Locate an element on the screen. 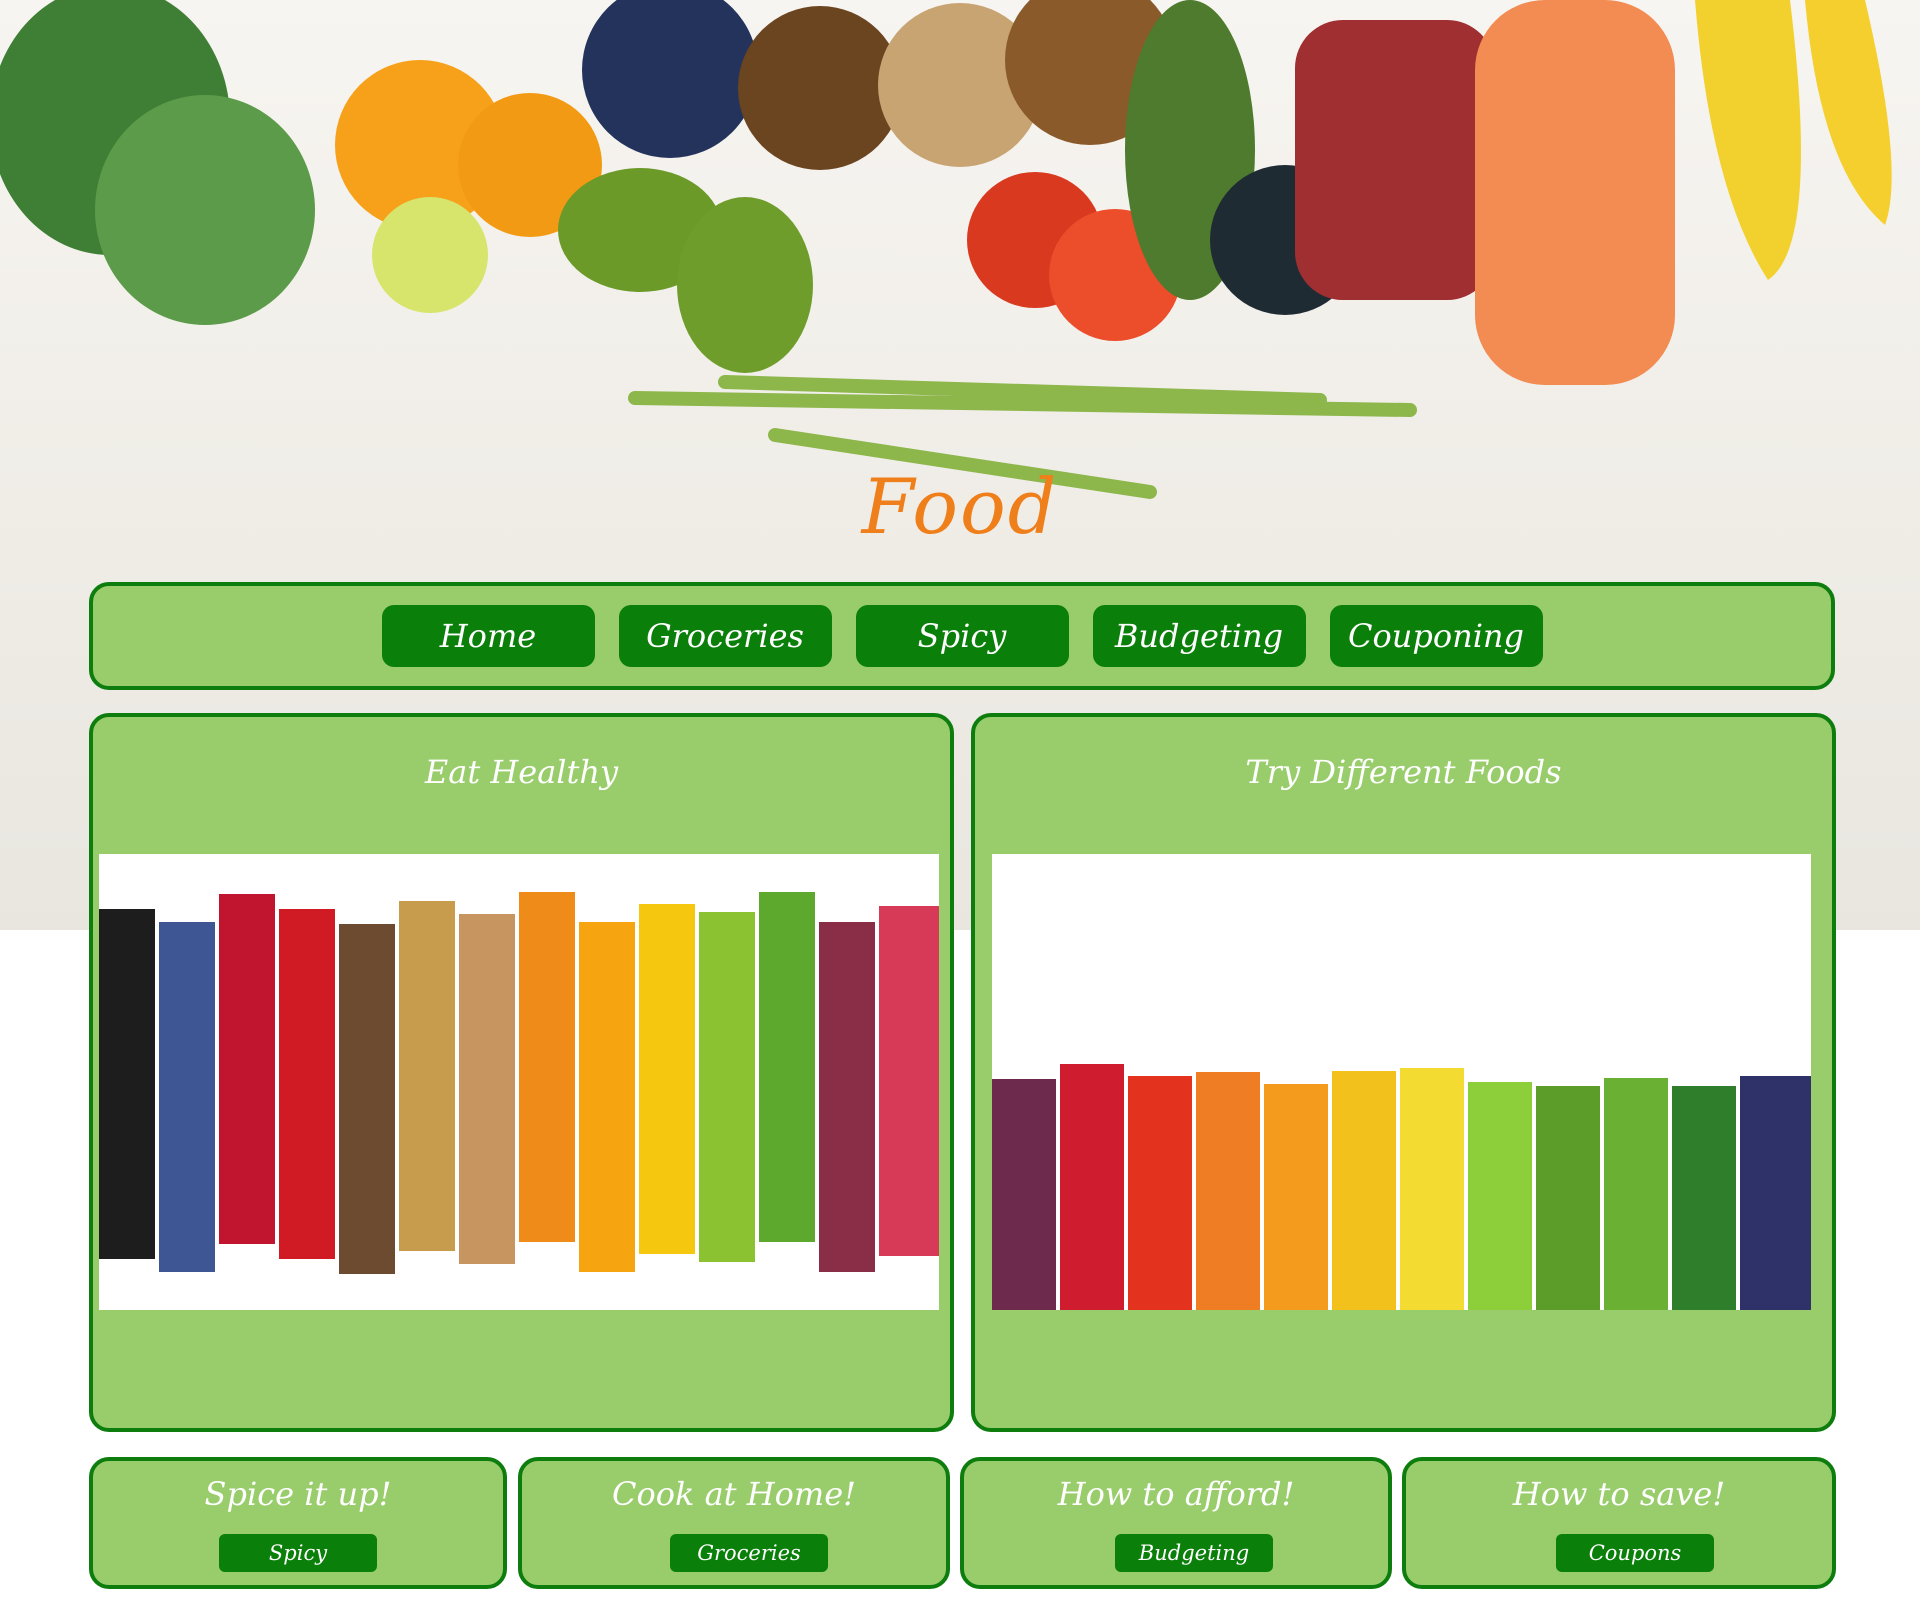  groceries-button: Groceries is located at coordinates (749, 1553).